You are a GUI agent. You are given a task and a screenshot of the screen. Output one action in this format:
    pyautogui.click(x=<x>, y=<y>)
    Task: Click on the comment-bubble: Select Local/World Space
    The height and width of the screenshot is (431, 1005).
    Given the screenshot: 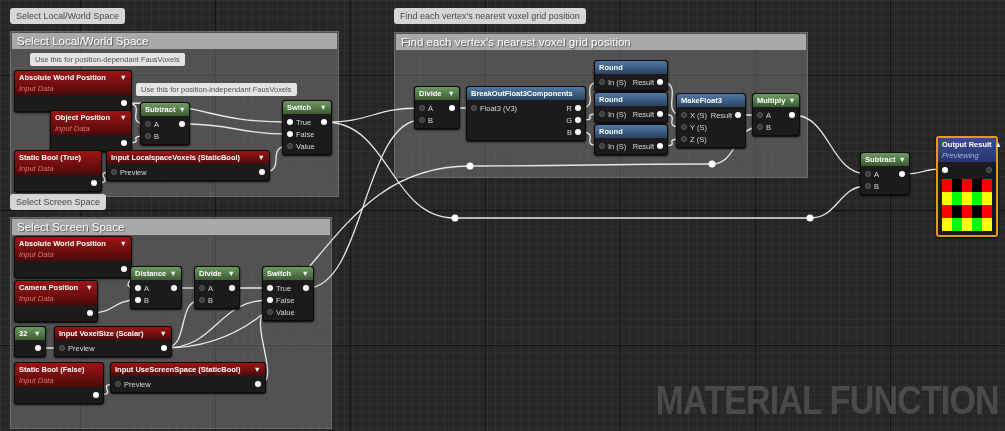 What is the action you would take?
    pyautogui.click(x=67, y=16)
    